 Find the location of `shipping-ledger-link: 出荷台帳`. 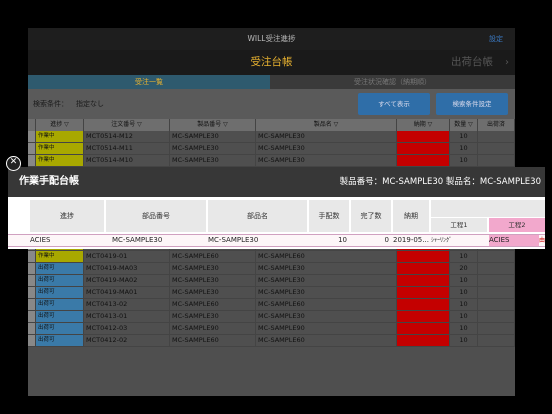

shipping-ledger-link: 出荷台帳 is located at coordinates (472, 62).